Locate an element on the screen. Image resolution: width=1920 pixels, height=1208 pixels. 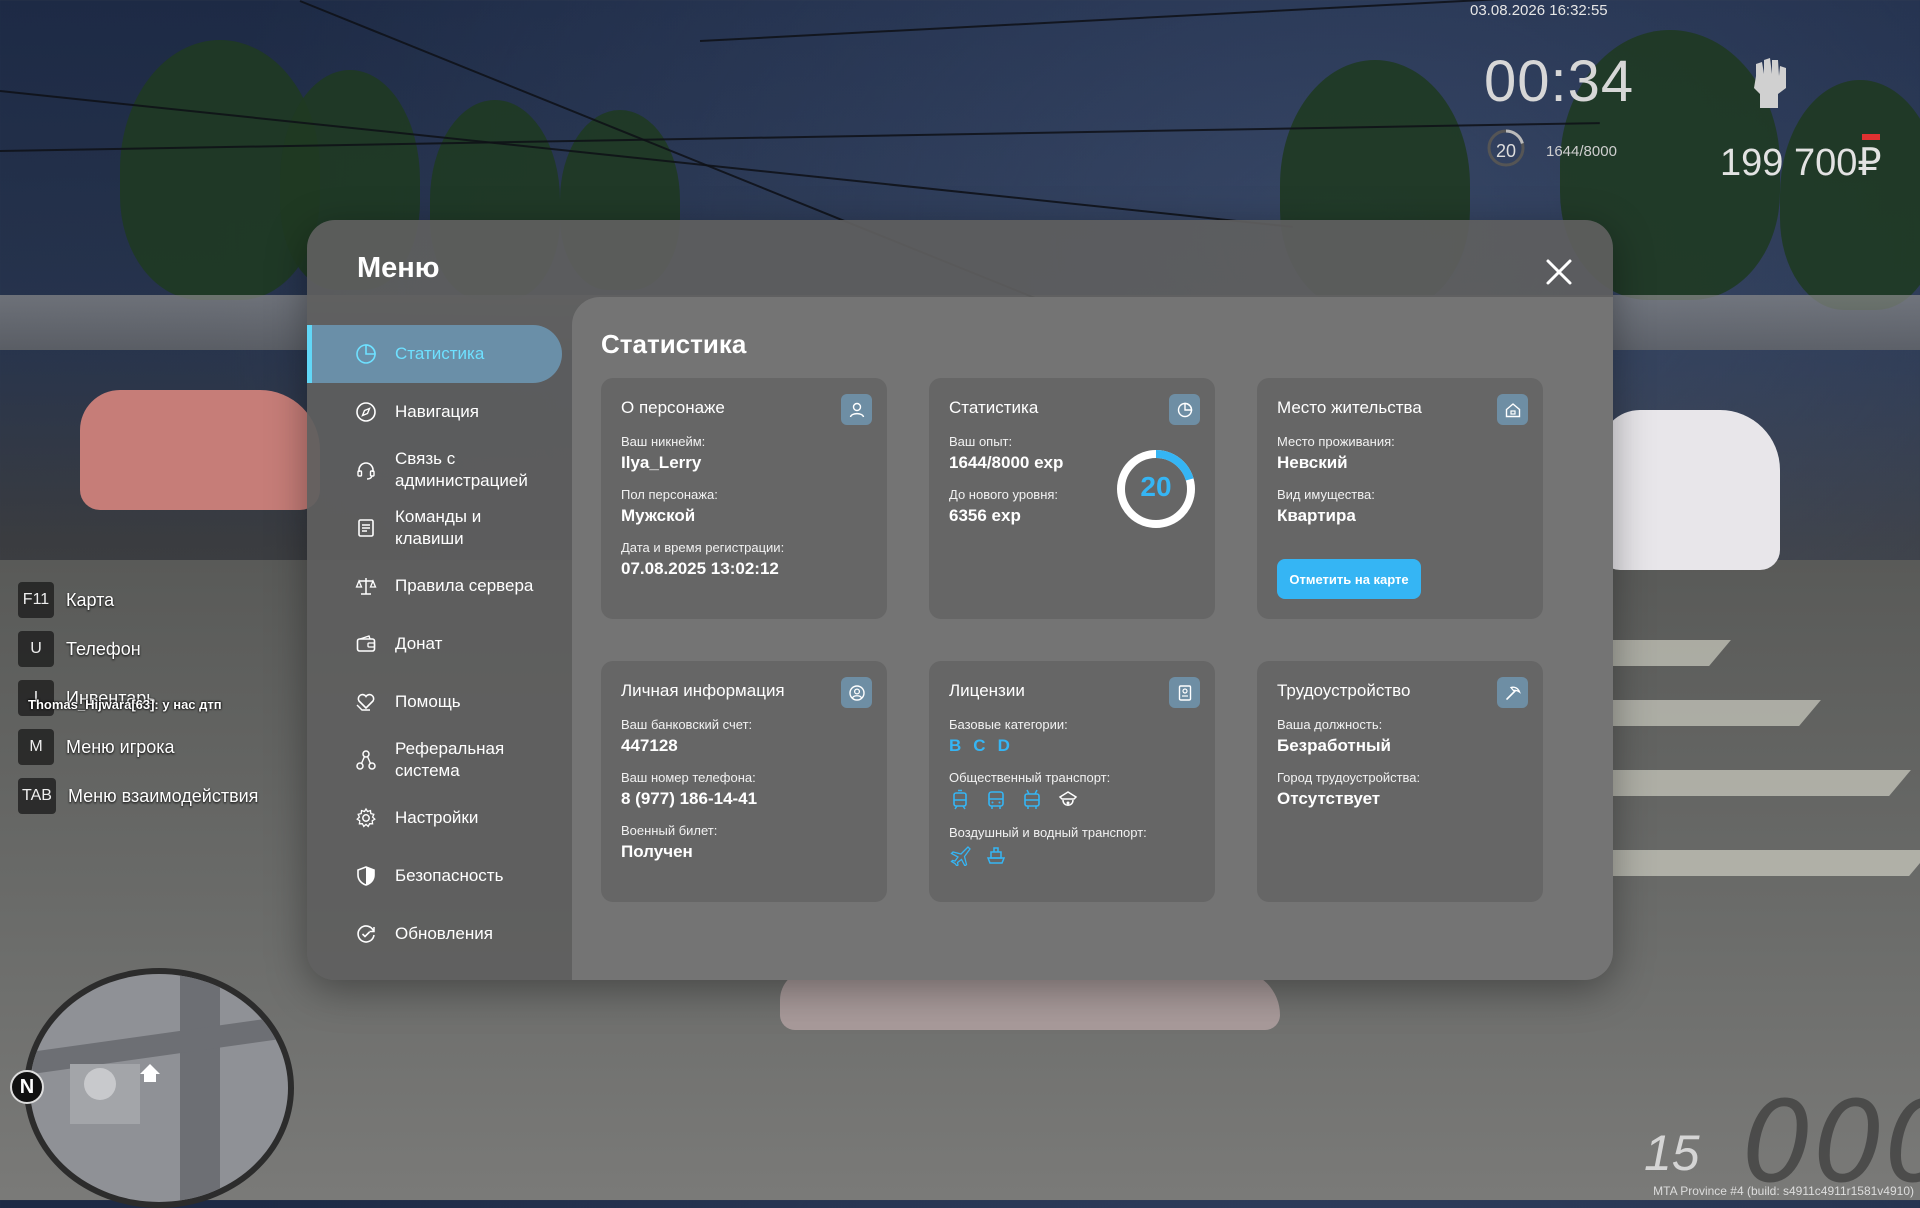
sidebar-item-updates: Обновления is located at coordinates (435, 934).